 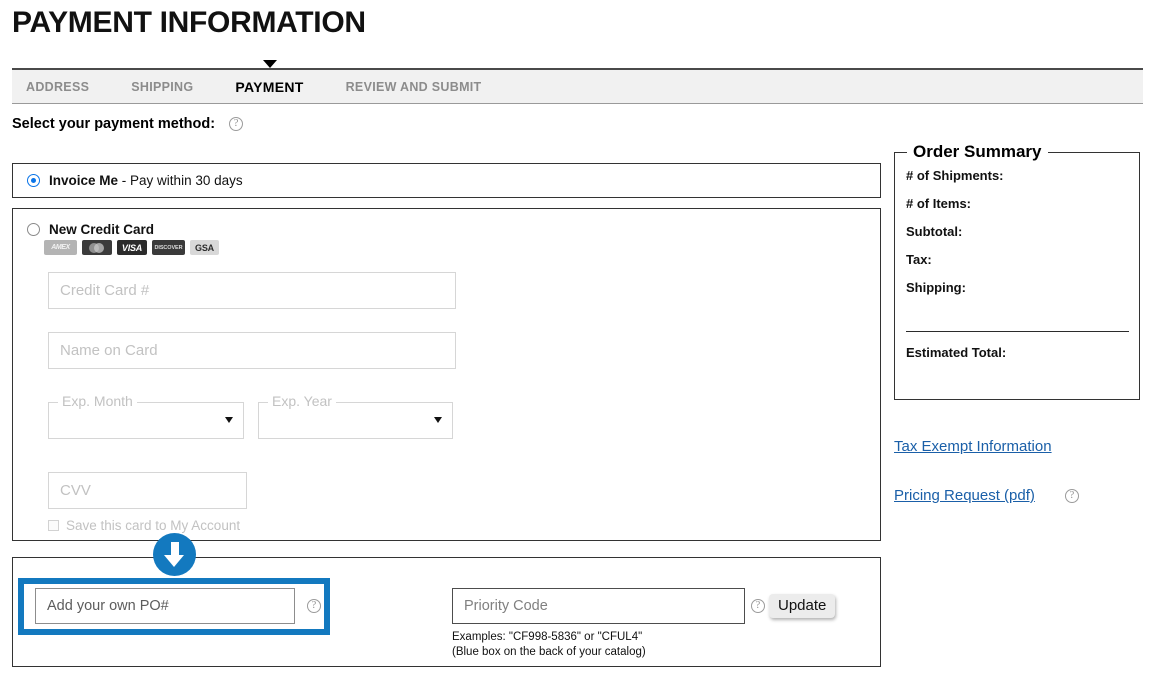 I want to click on select-payment-method-row: Select your payment method: ?, so click(x=128, y=124).